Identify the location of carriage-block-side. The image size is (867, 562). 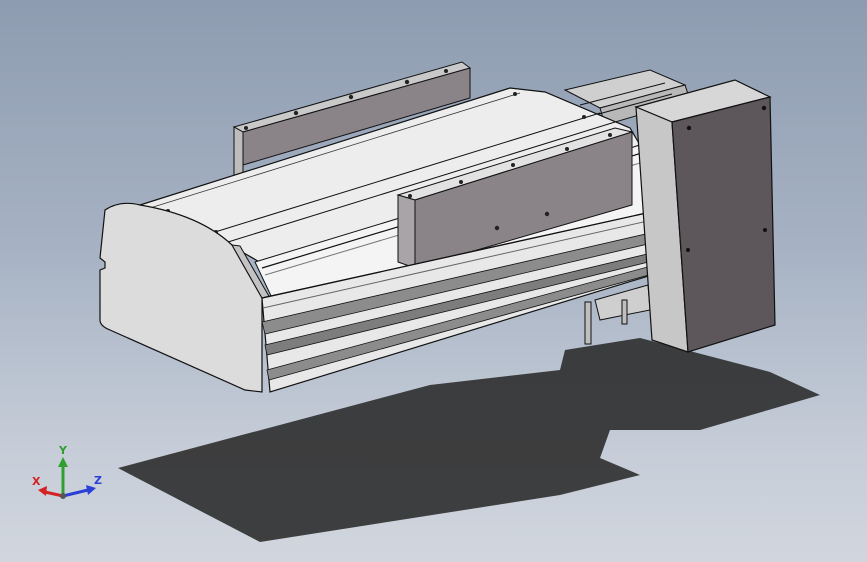
(406, 231).